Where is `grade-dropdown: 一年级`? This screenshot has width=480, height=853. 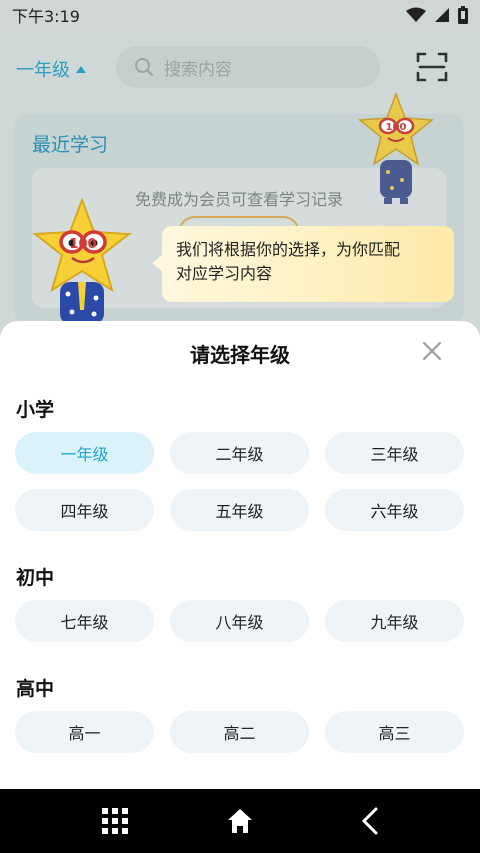
grade-dropdown: 一年级 is located at coordinates (51, 69).